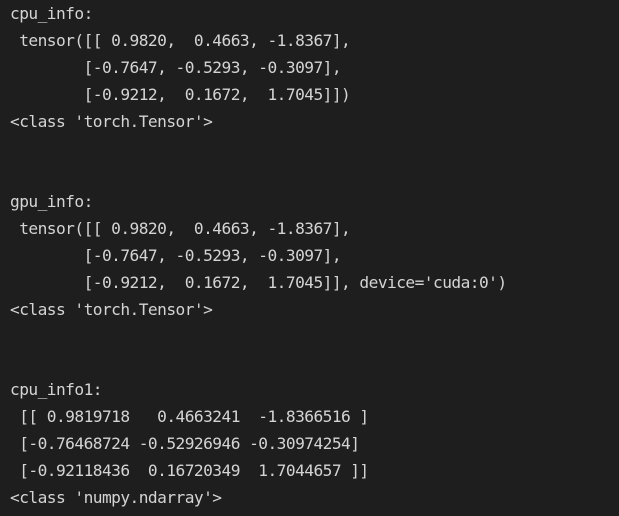 The image size is (619, 516). Describe the element at coordinates (51, 13) in the screenshot. I see `cpu-info-label: cpu_info:` at that location.